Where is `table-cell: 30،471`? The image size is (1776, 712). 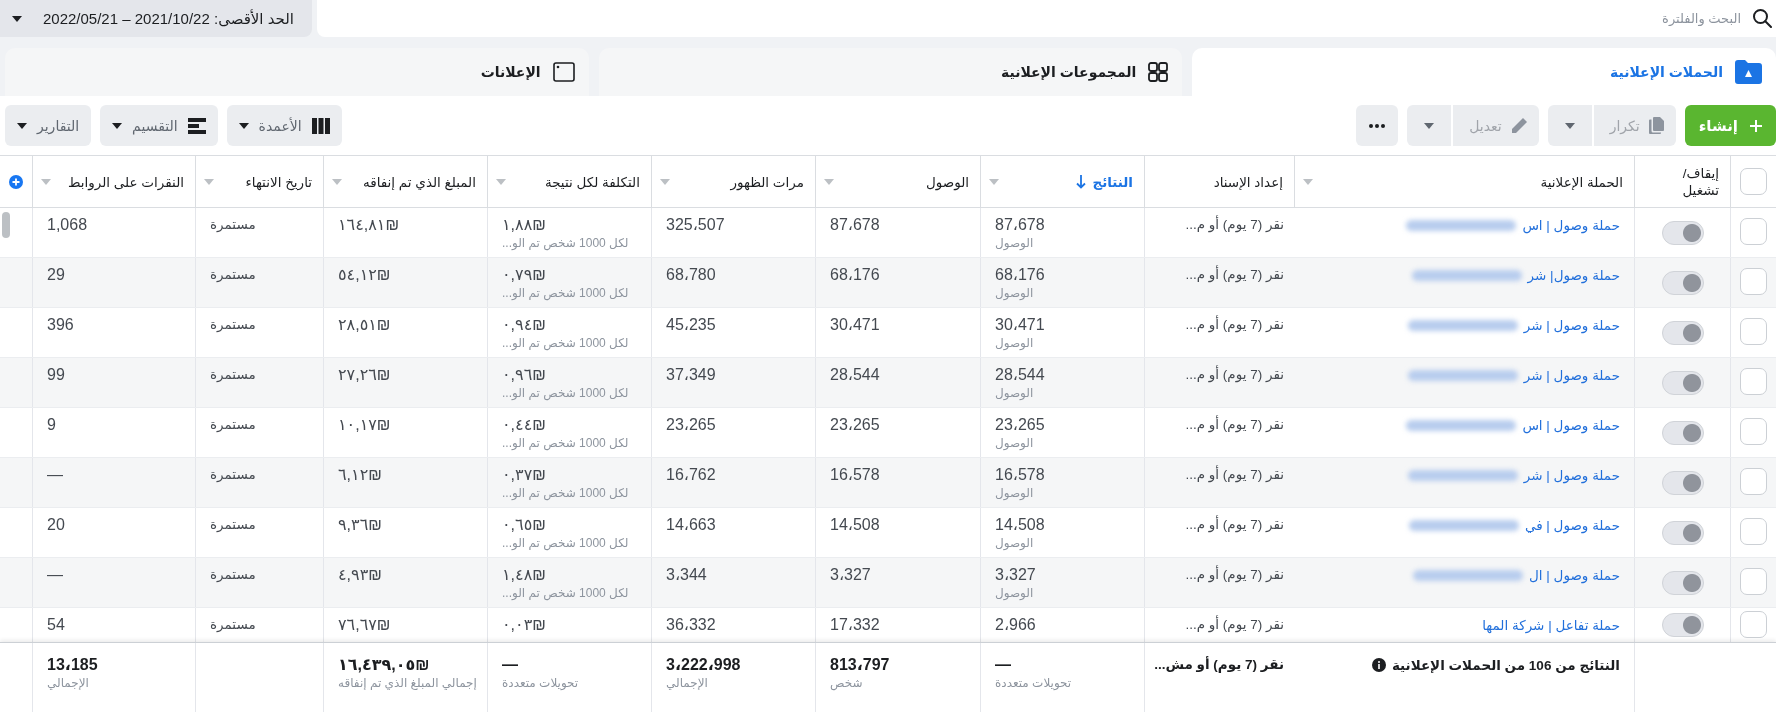 table-cell: 30،471 is located at coordinates (1020, 325).